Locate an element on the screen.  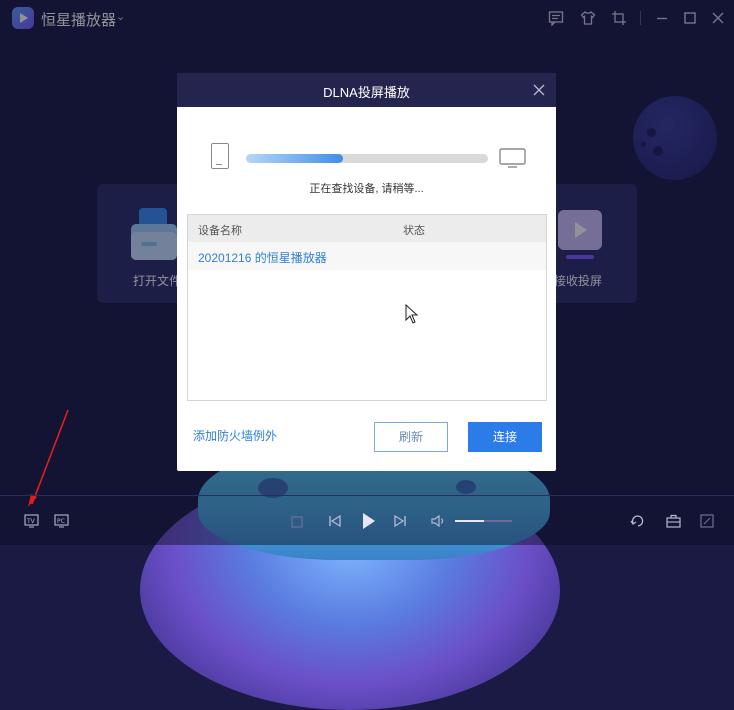
add-firewall-exception-link: 添加防火墙例外 is located at coordinates (235, 435).